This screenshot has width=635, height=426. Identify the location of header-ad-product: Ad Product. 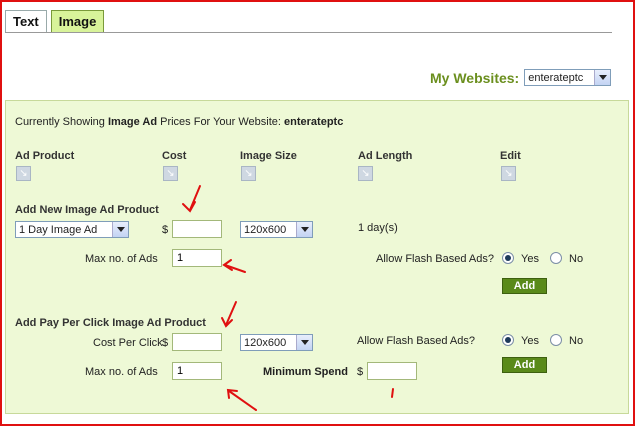
(45, 156).